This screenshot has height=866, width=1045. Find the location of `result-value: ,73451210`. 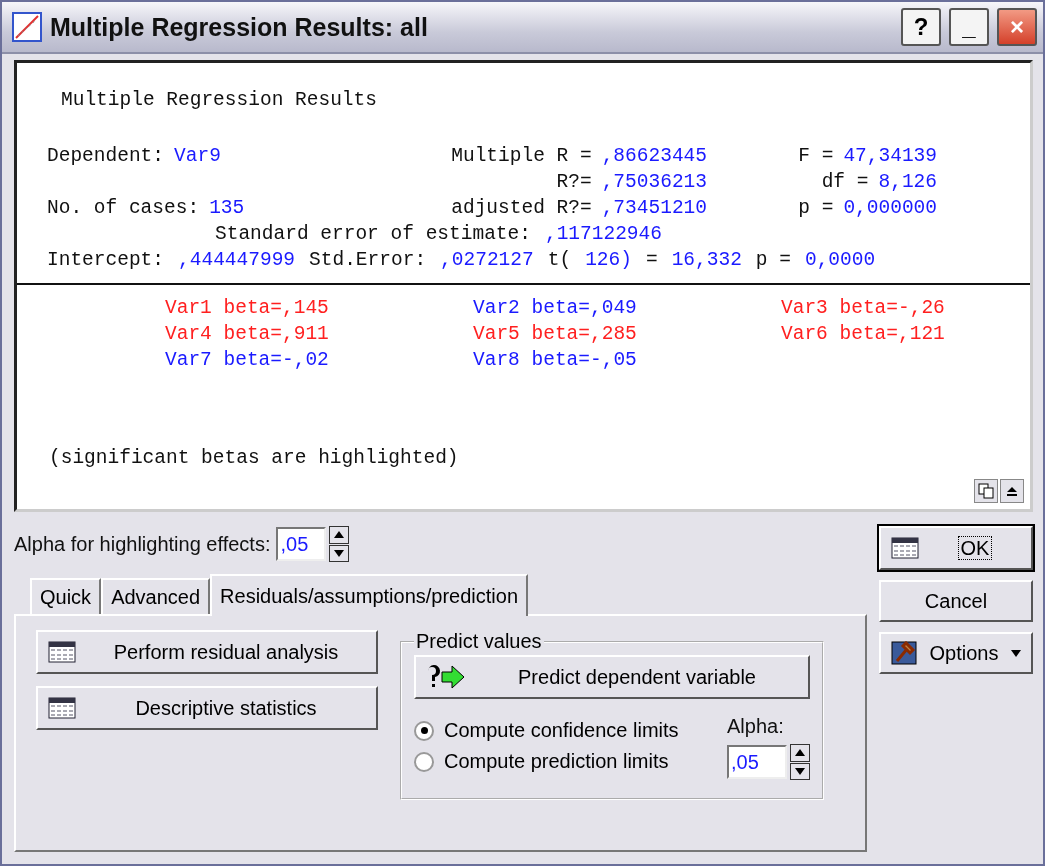

result-value: ,73451210 is located at coordinates (654, 208).